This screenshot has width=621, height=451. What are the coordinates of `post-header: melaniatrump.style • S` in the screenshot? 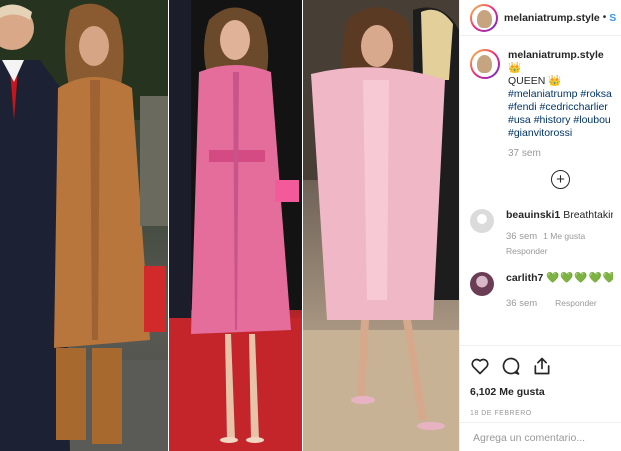 It's located at (540, 18).